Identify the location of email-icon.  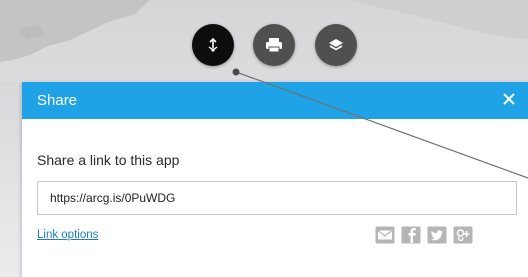
(384, 234).